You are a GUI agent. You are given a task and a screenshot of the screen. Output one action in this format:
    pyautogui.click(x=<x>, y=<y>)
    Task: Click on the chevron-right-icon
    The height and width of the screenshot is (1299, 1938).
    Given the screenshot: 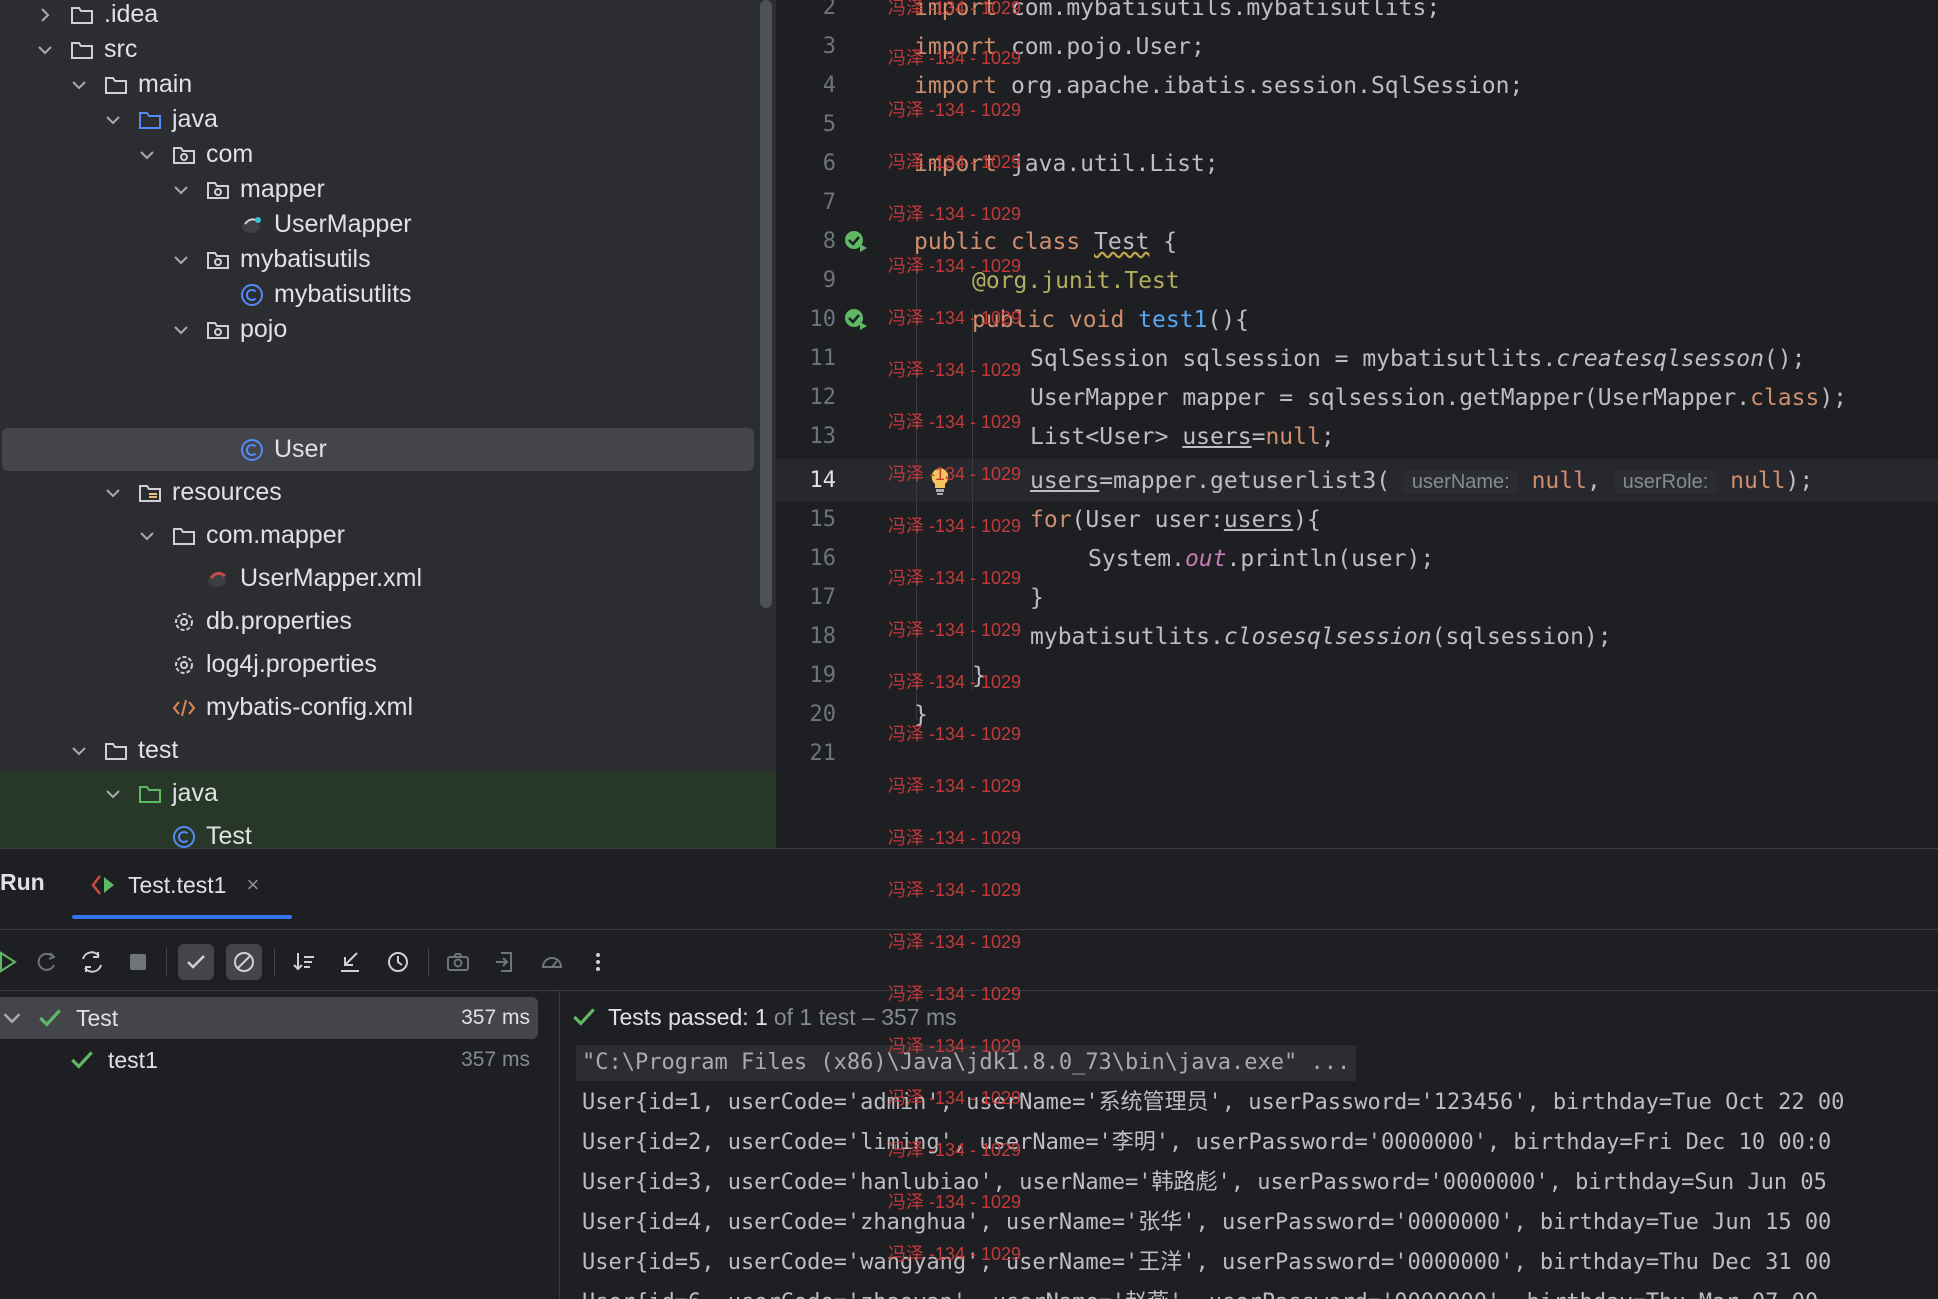 What is the action you would take?
    pyautogui.click(x=45, y=15)
    